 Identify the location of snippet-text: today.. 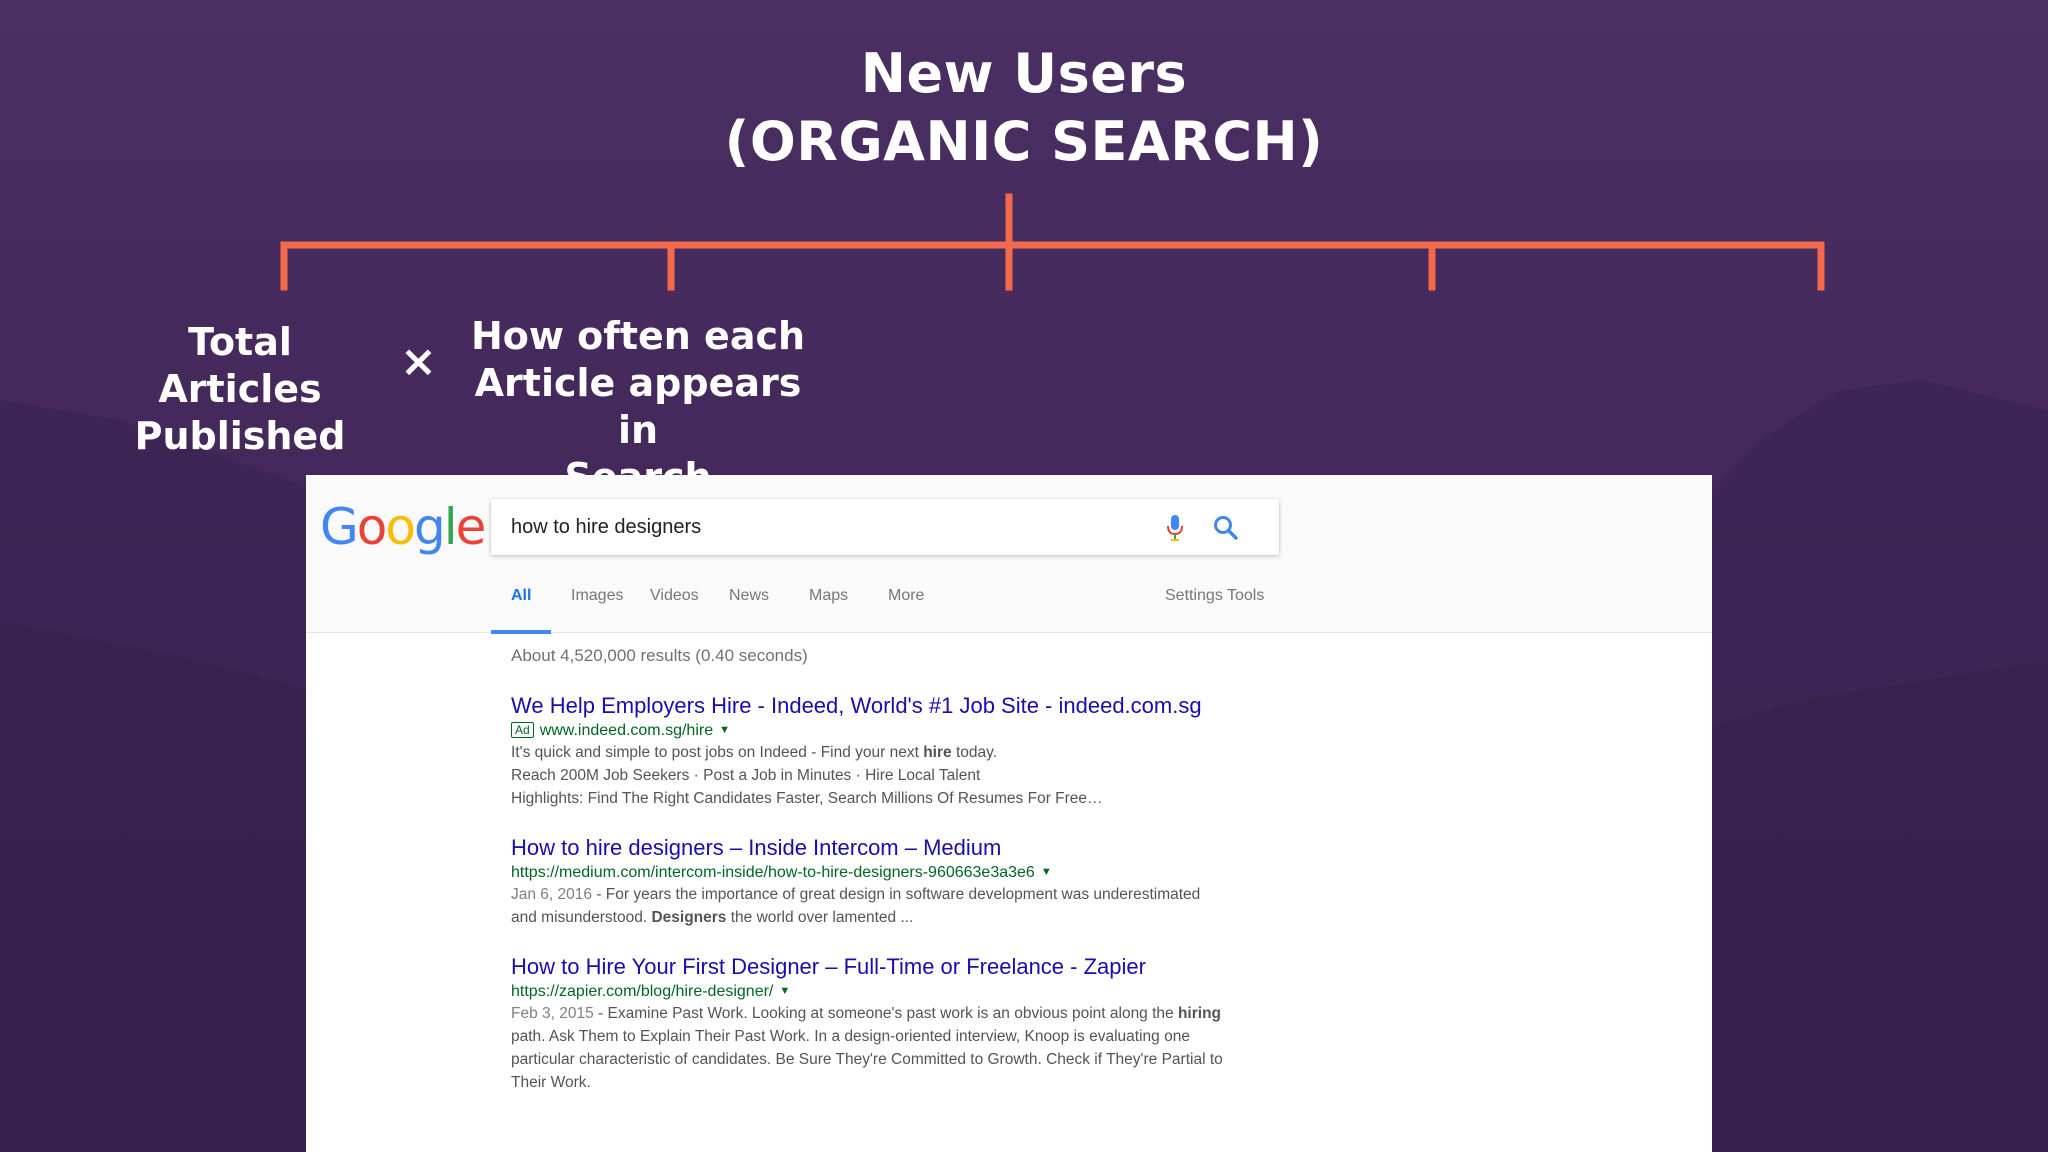
(974, 752).